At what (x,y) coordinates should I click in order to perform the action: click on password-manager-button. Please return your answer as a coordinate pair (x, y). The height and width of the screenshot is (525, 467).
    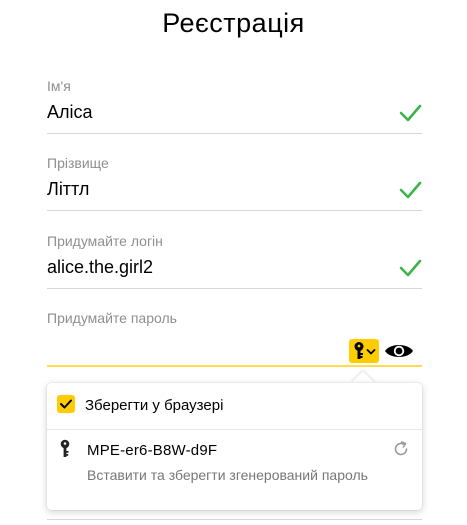
    Looking at the image, I should click on (364, 351).